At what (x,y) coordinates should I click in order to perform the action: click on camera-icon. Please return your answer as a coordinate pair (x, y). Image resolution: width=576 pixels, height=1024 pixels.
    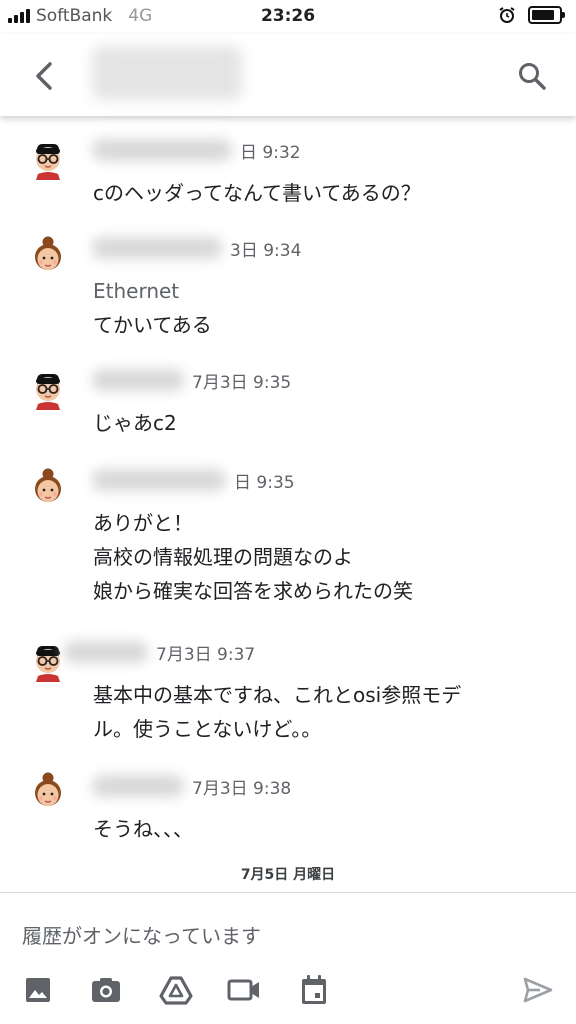
    Looking at the image, I should click on (106, 990).